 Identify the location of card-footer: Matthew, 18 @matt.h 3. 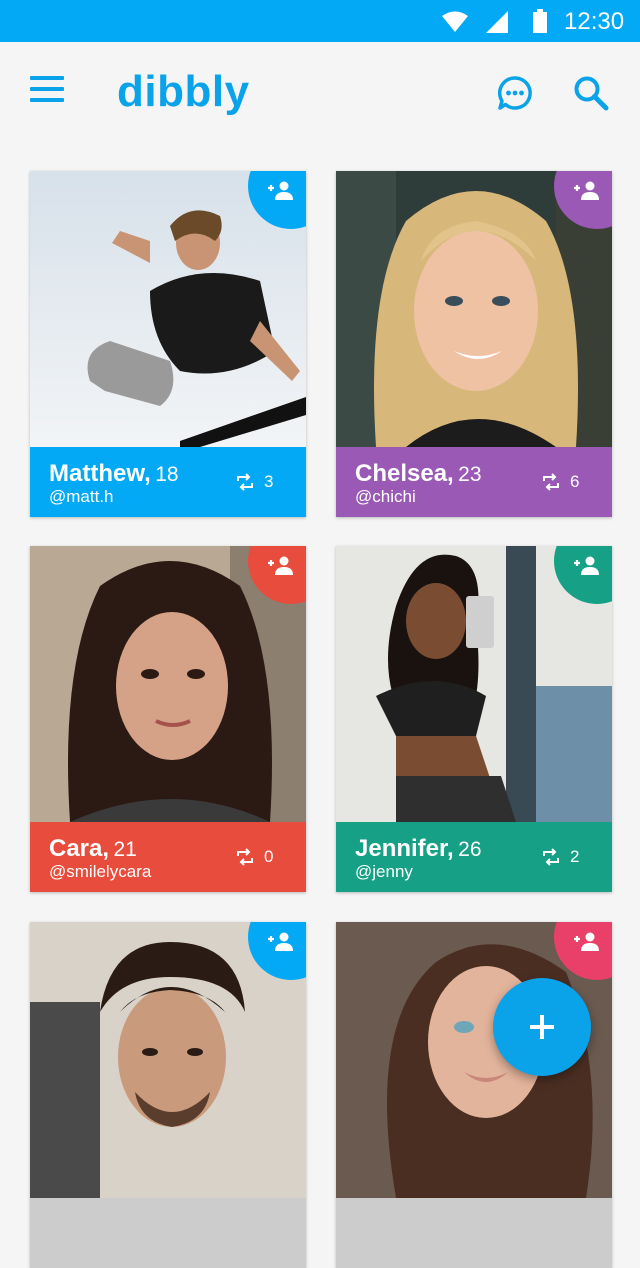
(168, 482).